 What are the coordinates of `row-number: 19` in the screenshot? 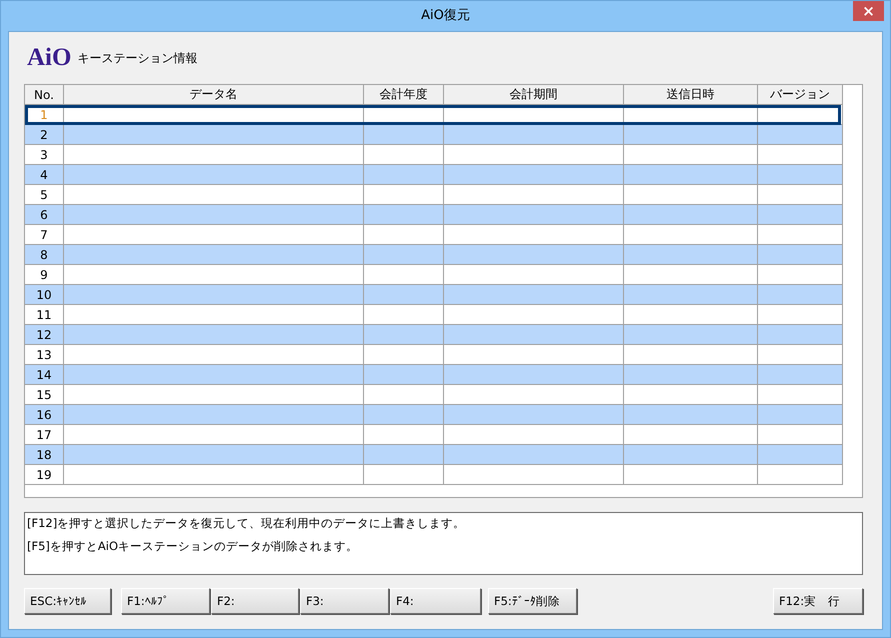 It's located at (44, 475).